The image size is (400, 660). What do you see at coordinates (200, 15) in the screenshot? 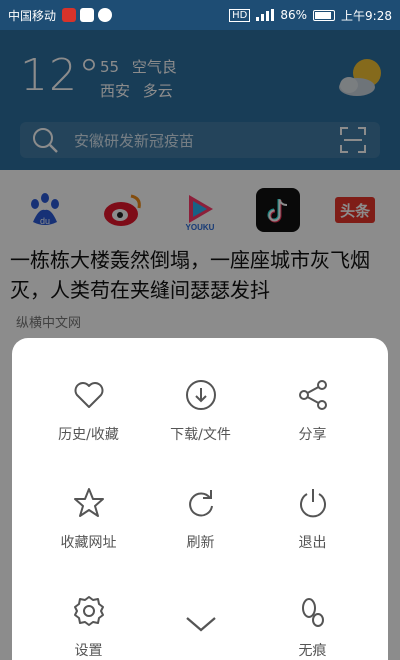
I see `status-bar: 中国移动 HD 86% 上午9:28` at bounding box center [200, 15].